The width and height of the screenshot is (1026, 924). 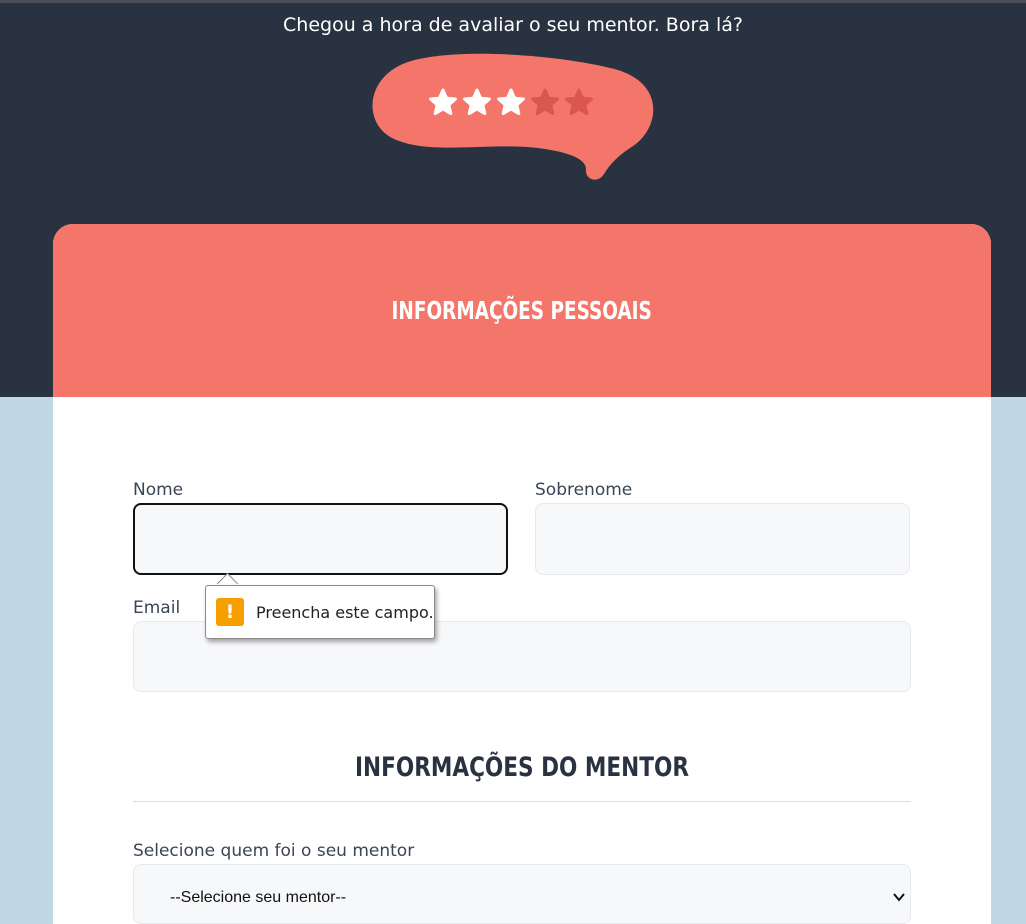 I want to click on window-top-border, so click(x=513, y=1).